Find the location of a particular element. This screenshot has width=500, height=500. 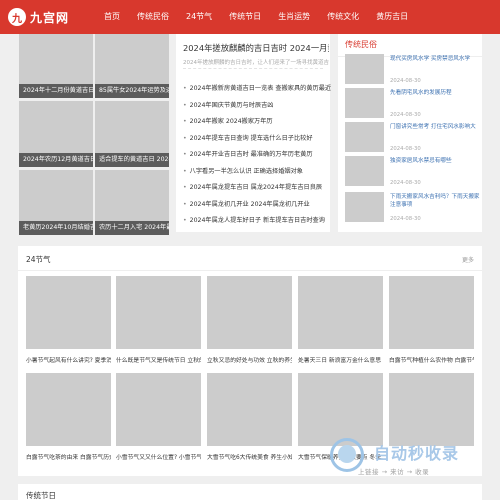

solar-term-card: 处暑天三日 新浪富万金什么意思 is located at coordinates (340, 320).